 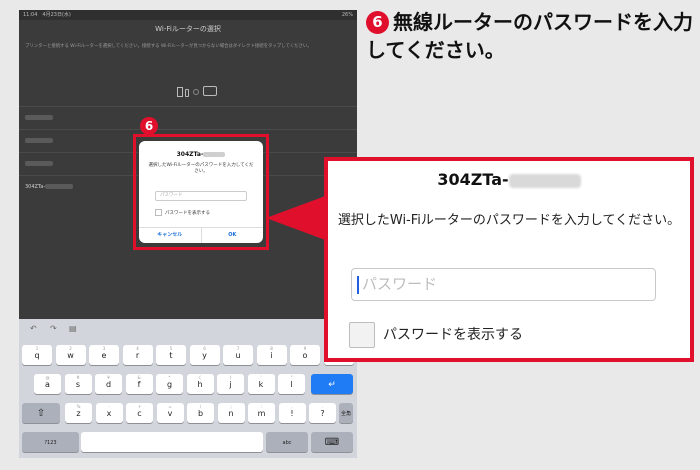 What do you see at coordinates (78, 384) in the screenshot?
I see `key-s: # s` at bounding box center [78, 384].